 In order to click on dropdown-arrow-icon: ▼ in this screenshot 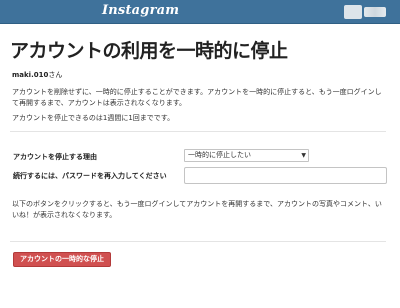, I will do `click(303, 155)`.